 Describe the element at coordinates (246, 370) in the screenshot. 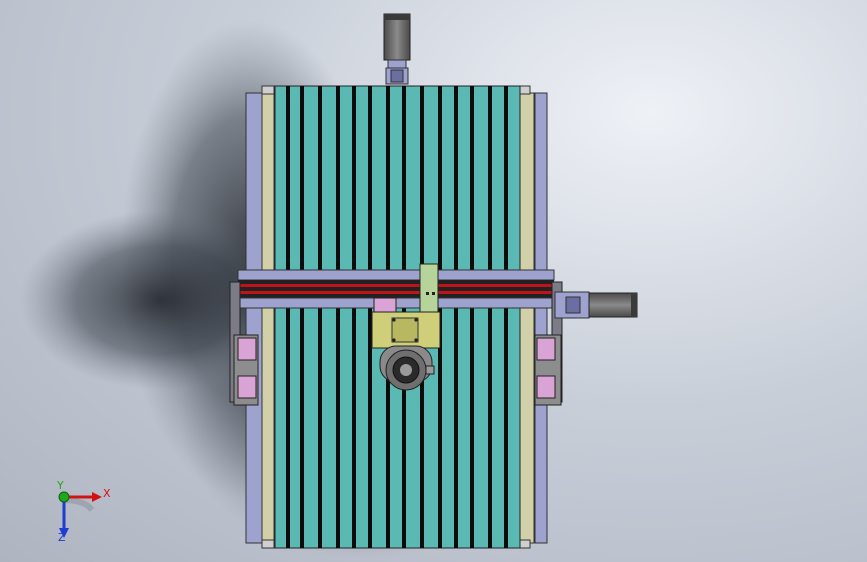

I see `left-side-carriage` at that location.